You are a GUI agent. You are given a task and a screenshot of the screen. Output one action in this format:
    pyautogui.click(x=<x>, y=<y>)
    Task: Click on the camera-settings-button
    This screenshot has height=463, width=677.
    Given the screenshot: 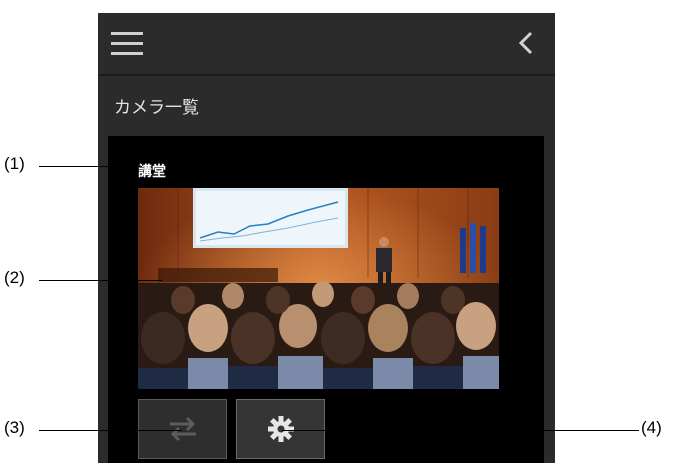 What is the action you would take?
    pyautogui.click(x=280, y=429)
    